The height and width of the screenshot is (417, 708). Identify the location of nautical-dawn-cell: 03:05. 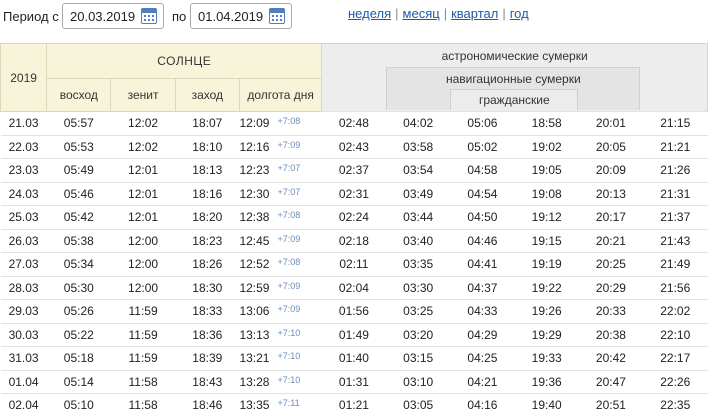
(418, 405).